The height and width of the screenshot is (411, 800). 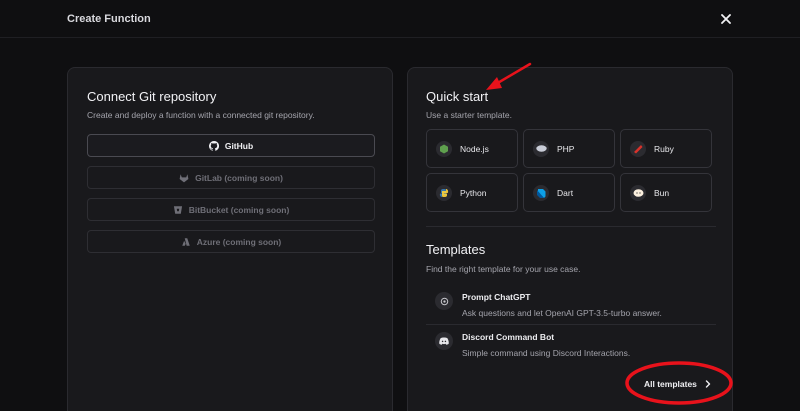 What do you see at coordinates (444, 148) in the screenshot?
I see `nodejs-icon` at bounding box center [444, 148].